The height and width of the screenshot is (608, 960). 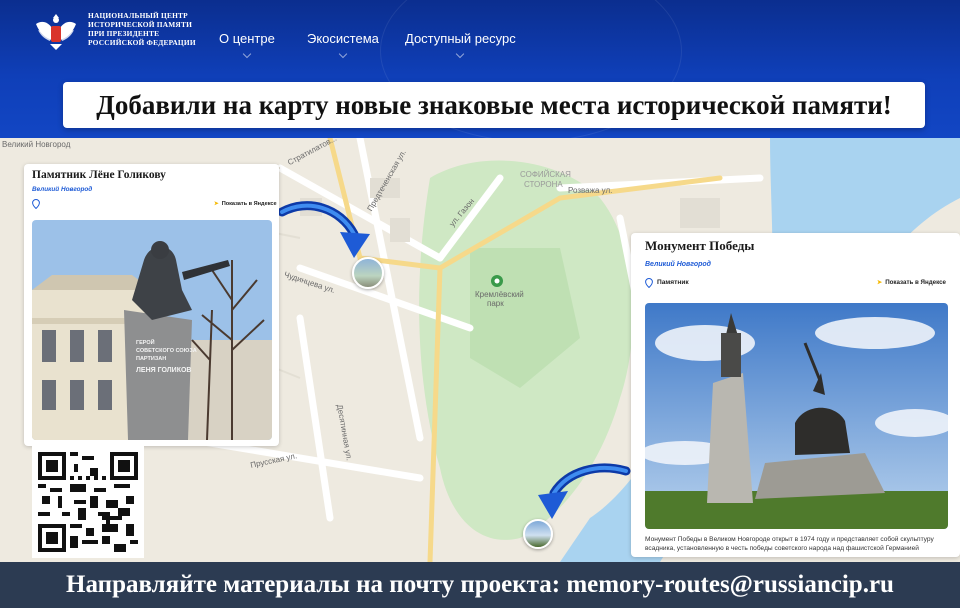 I want to click on card-title: Монумент Победы, so click(x=700, y=245).